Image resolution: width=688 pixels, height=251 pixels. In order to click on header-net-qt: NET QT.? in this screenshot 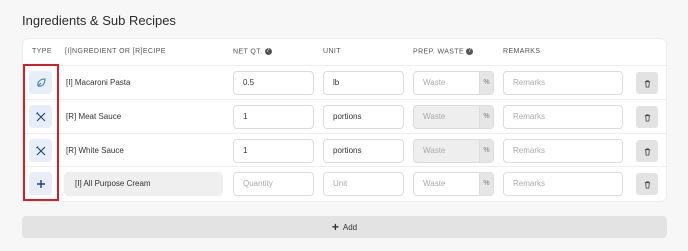, I will do `click(252, 52)`.